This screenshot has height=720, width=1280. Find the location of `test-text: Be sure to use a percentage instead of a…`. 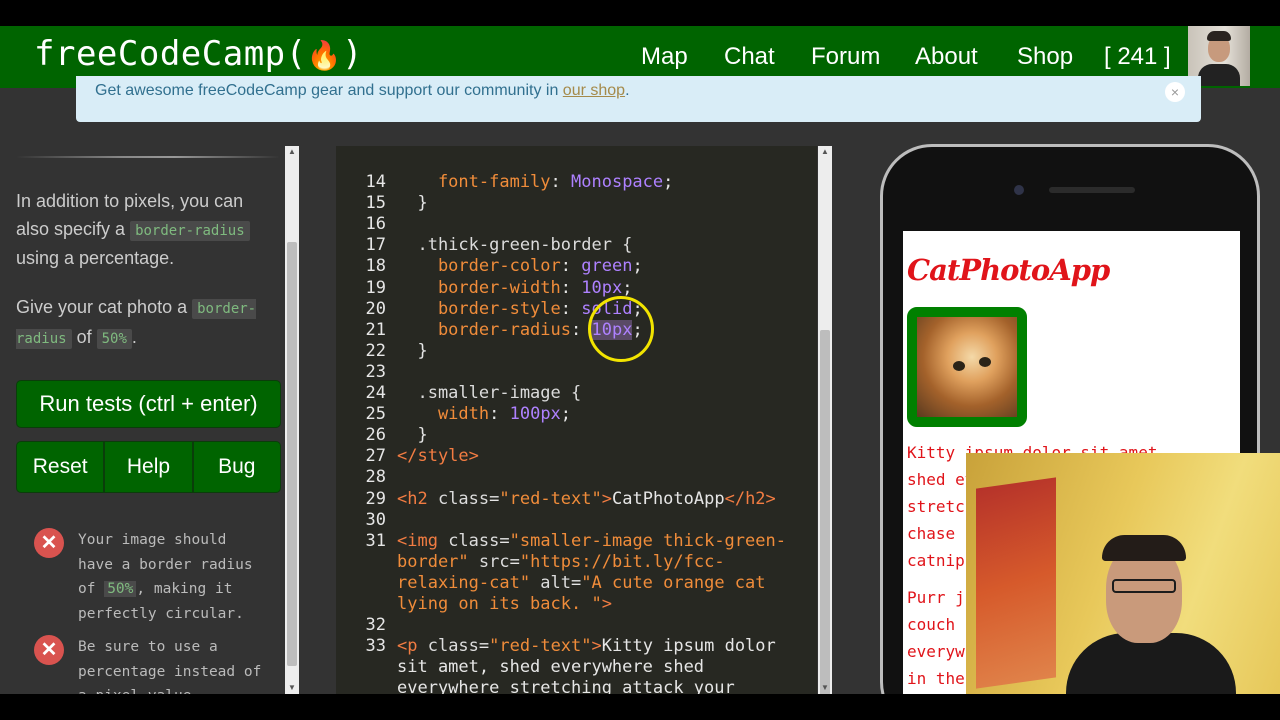

test-text: Be sure to use a percentage instead of a… is located at coordinates (173, 664).